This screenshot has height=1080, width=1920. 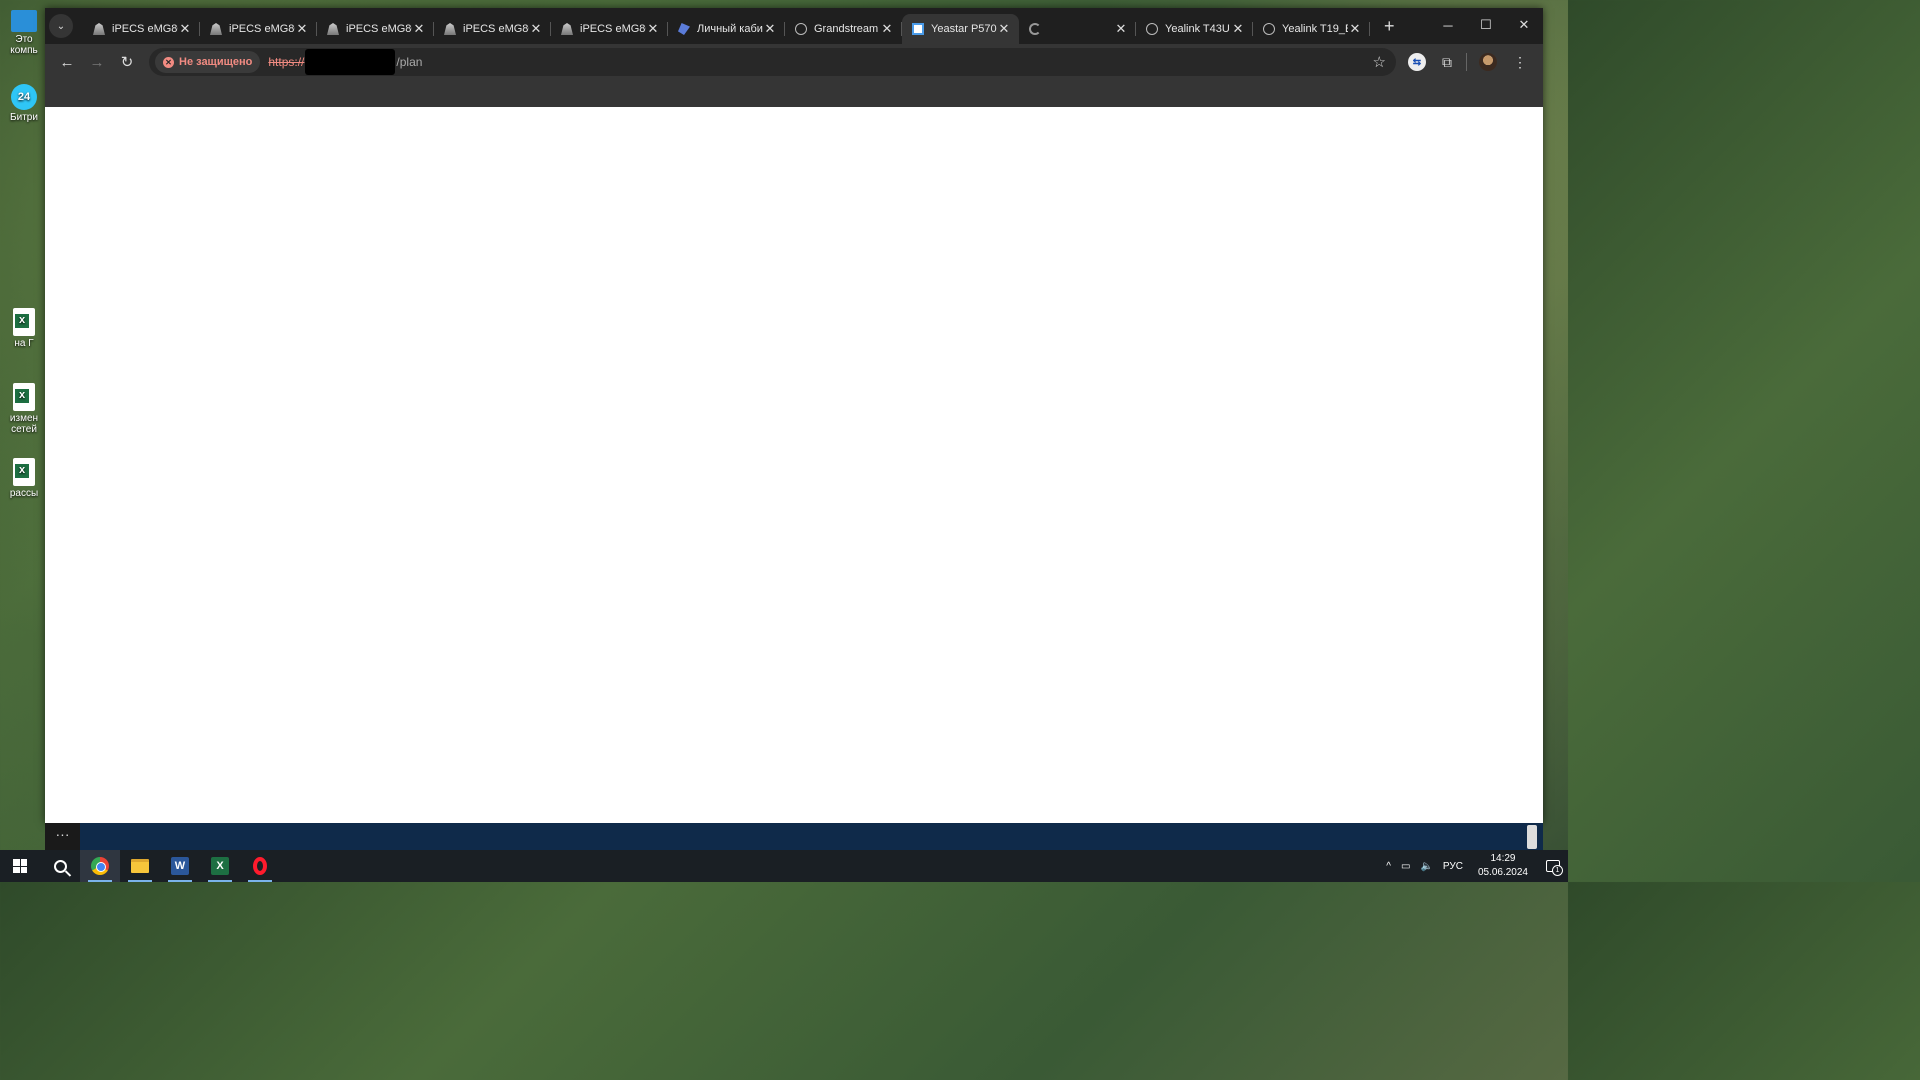 What do you see at coordinates (180, 866) in the screenshot?
I see `taskbar-word: W` at bounding box center [180, 866].